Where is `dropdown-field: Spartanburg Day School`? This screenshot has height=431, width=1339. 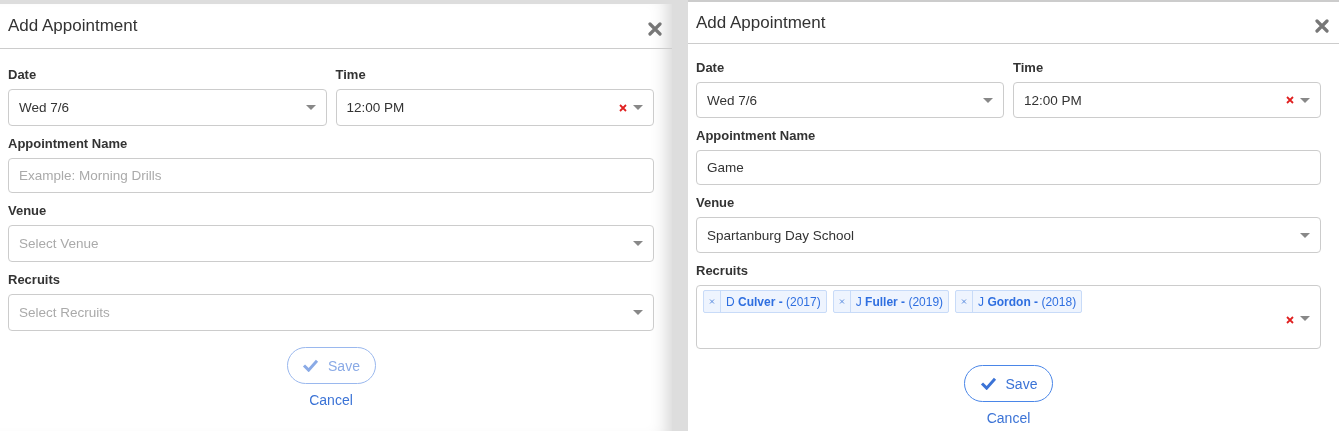 dropdown-field: Spartanburg Day School is located at coordinates (1008, 235).